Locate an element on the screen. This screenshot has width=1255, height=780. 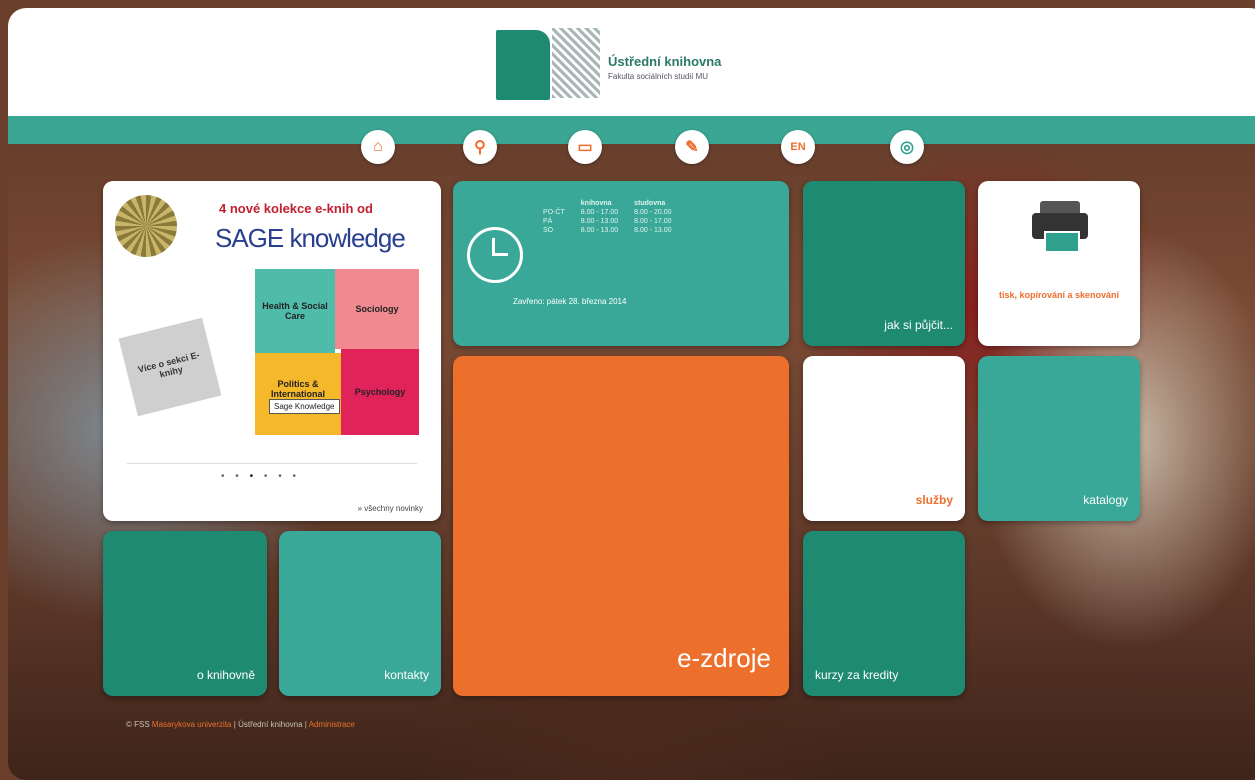
collection-psychology: Psychology is located at coordinates (380, 392).